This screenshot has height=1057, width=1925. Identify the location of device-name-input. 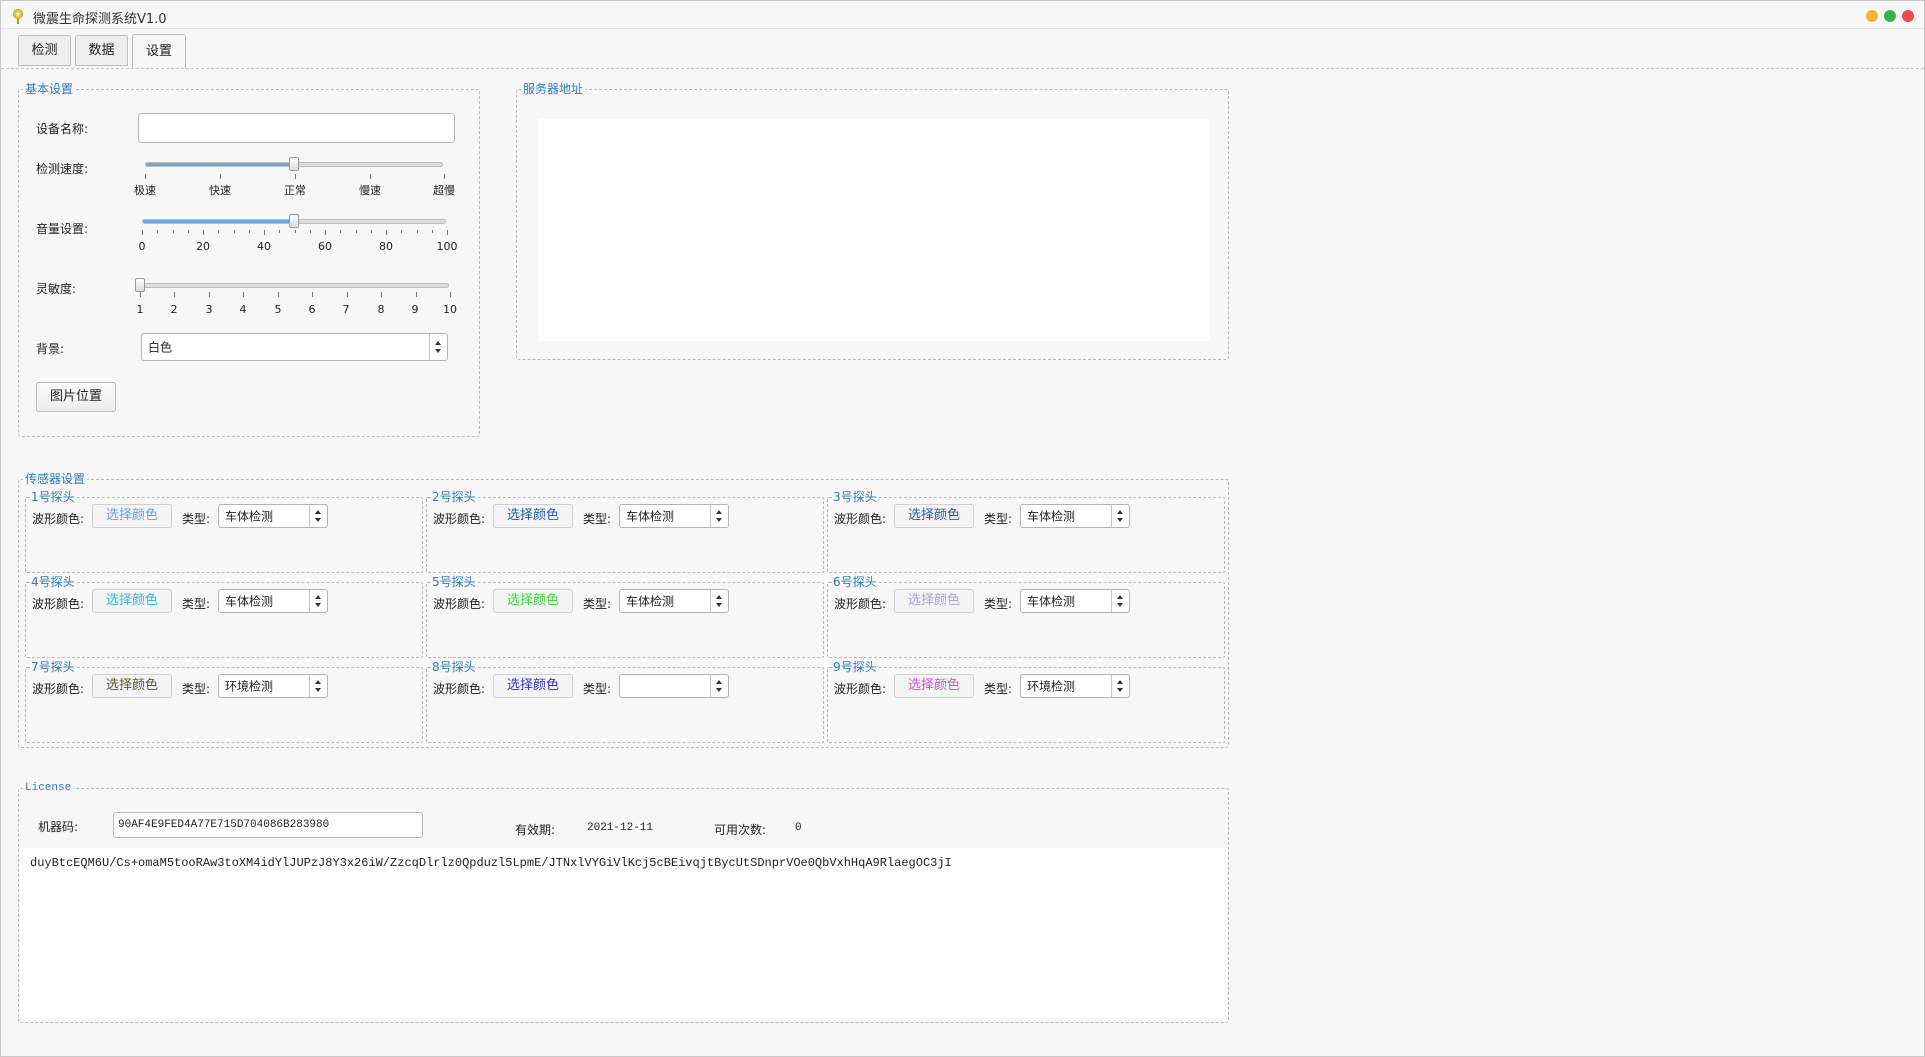
(296, 128).